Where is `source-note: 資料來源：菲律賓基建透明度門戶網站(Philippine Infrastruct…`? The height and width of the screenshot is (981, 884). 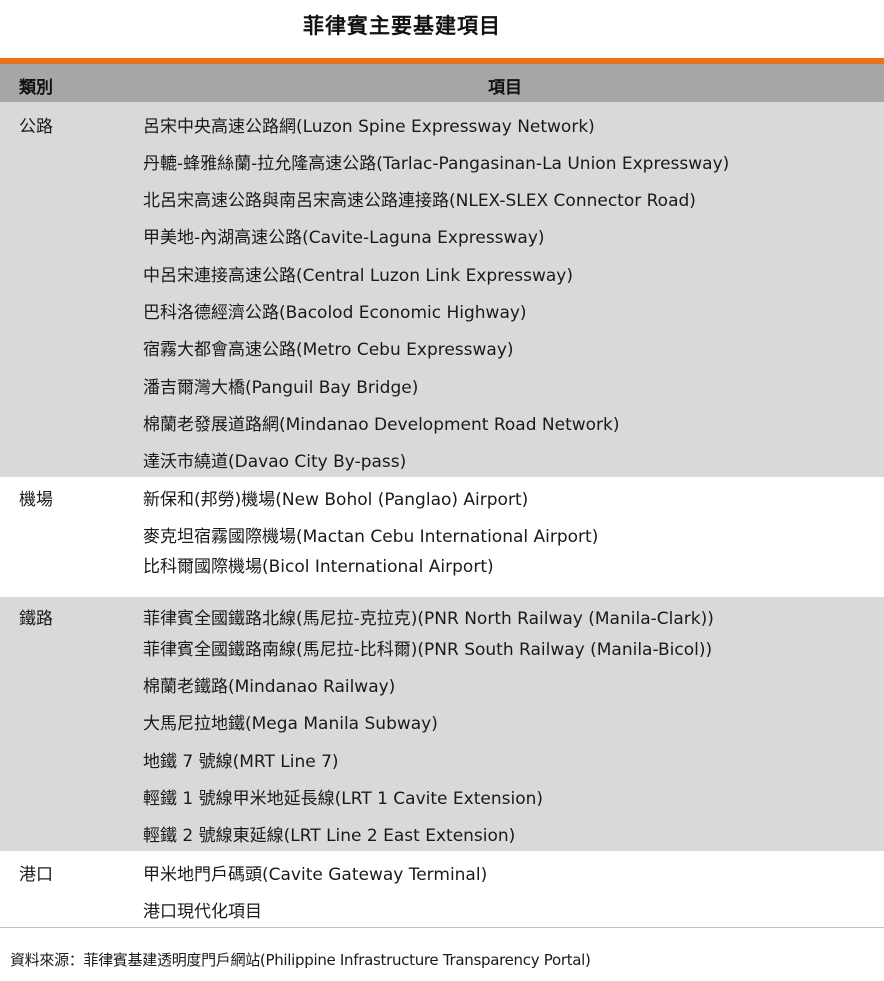 source-note: 資料來源：菲律賓基建透明度門戶網站(Philippine Infrastruct… is located at coordinates (300, 960).